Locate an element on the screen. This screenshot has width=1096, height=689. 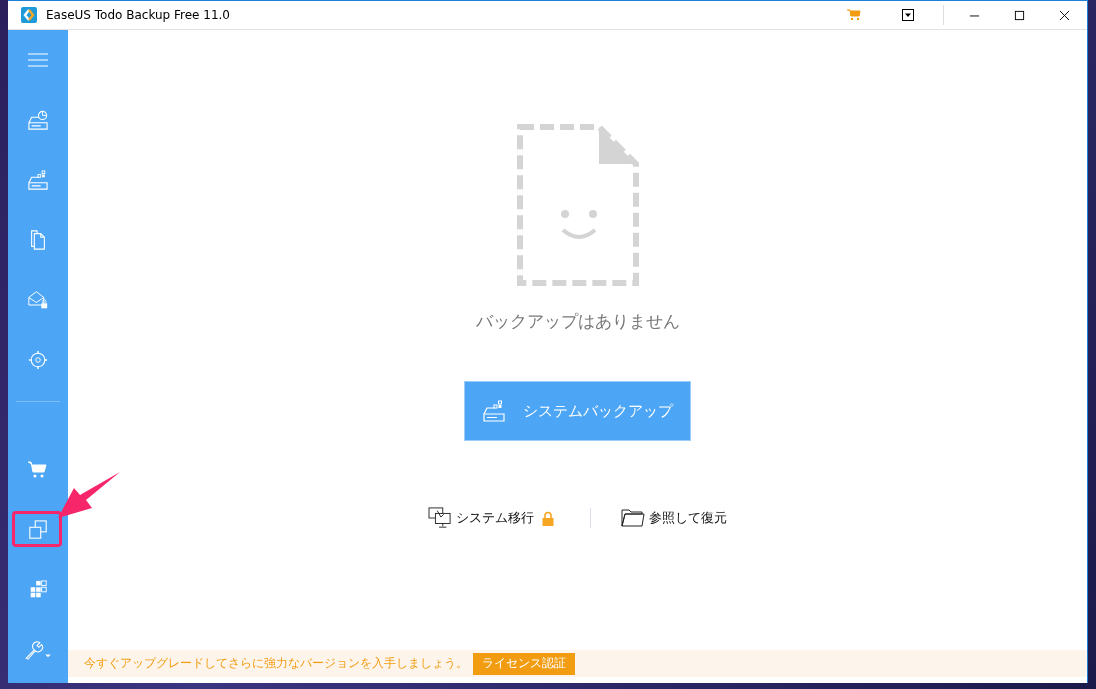
monitors-icon is located at coordinates (440, 518).